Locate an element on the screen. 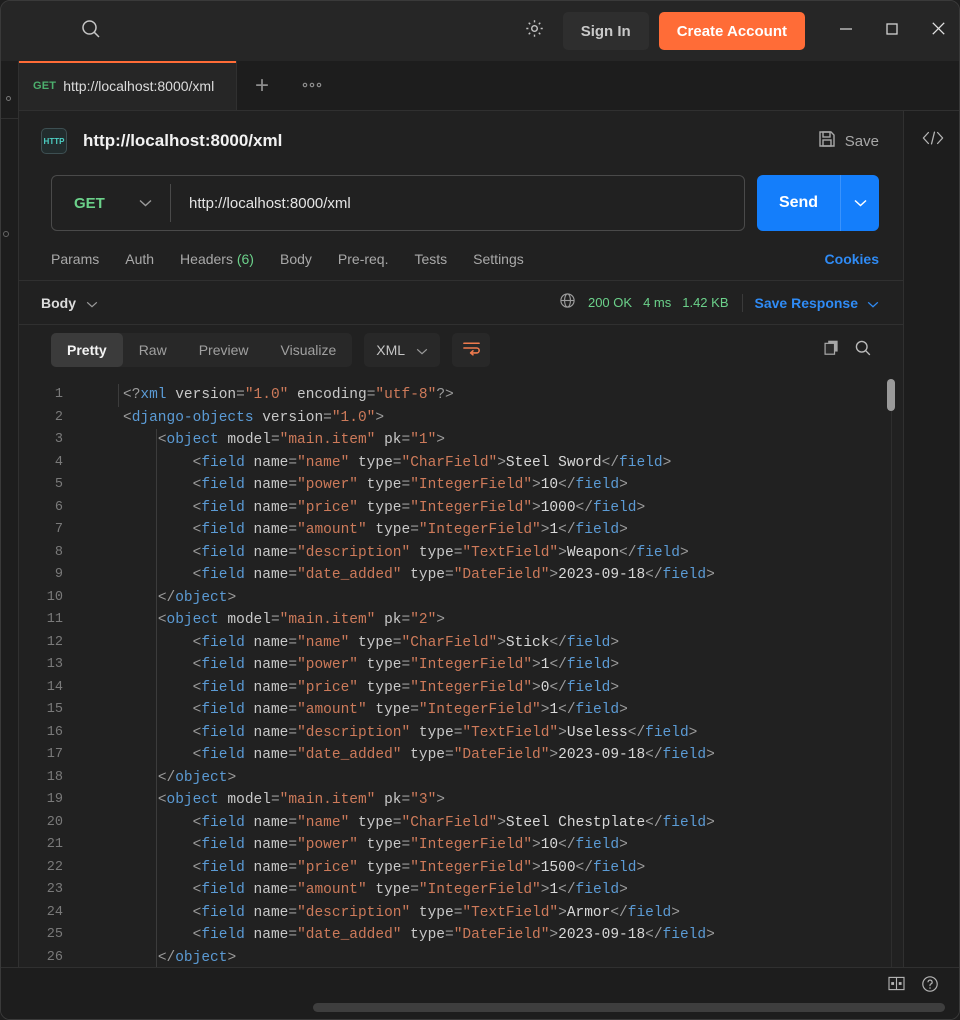  network-info-button is located at coordinates (567, 303).